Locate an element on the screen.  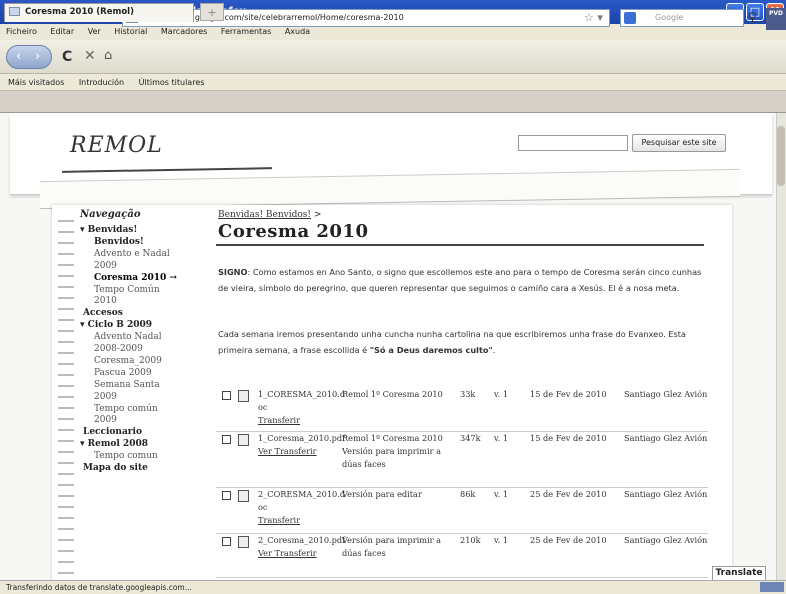
sidebar-item: 2008-2009 is located at coordinates (118, 349).